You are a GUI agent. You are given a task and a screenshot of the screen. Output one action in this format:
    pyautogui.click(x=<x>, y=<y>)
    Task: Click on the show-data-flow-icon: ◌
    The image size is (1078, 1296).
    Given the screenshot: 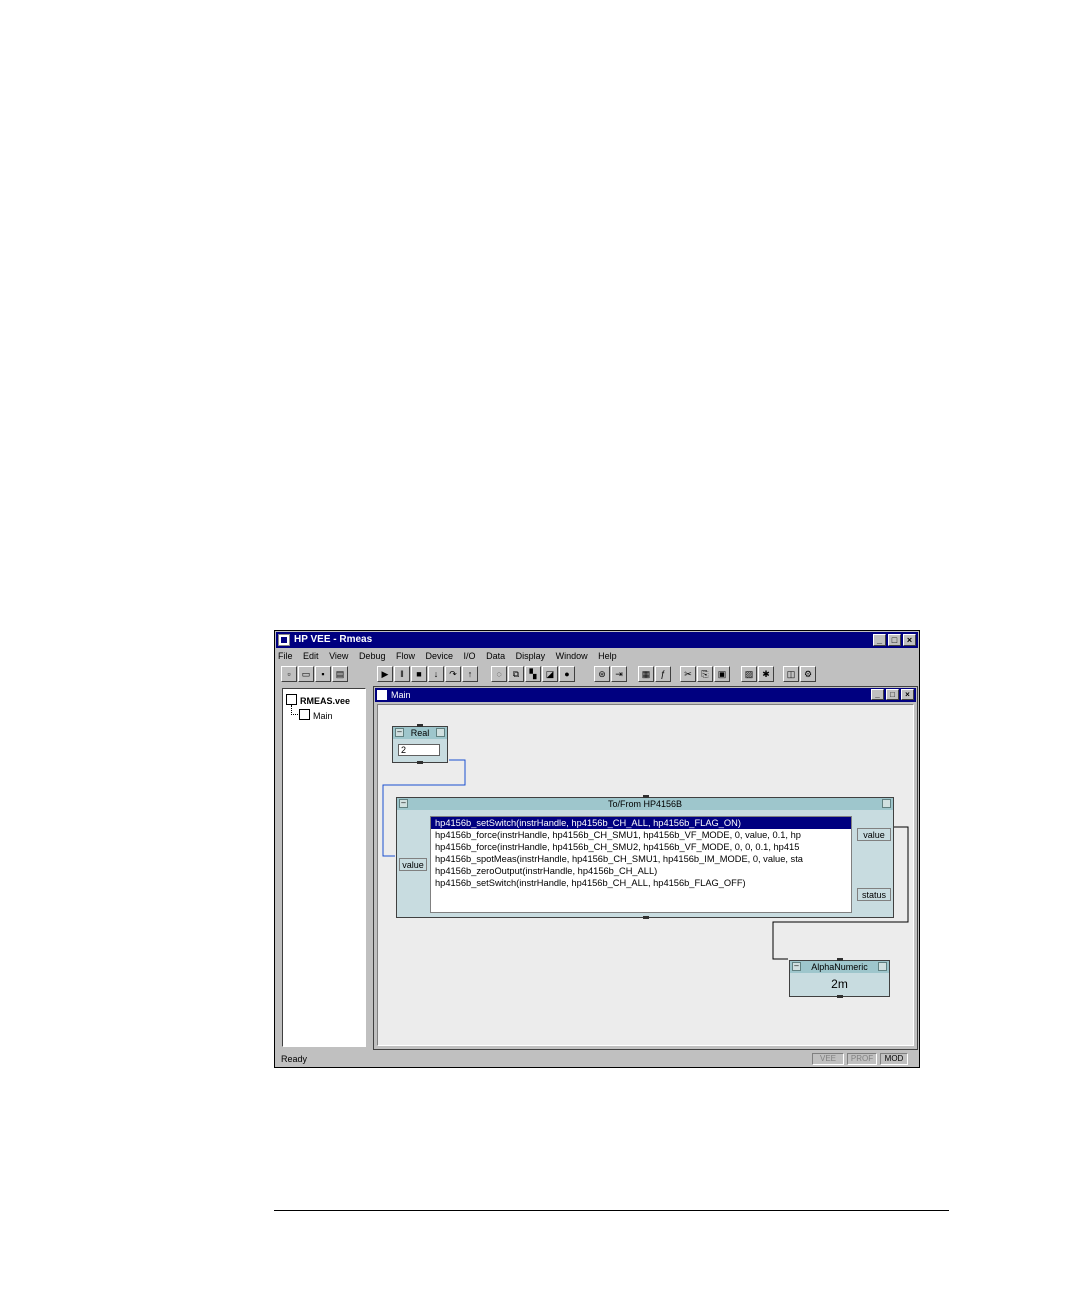 What is the action you would take?
    pyautogui.click(x=499, y=674)
    